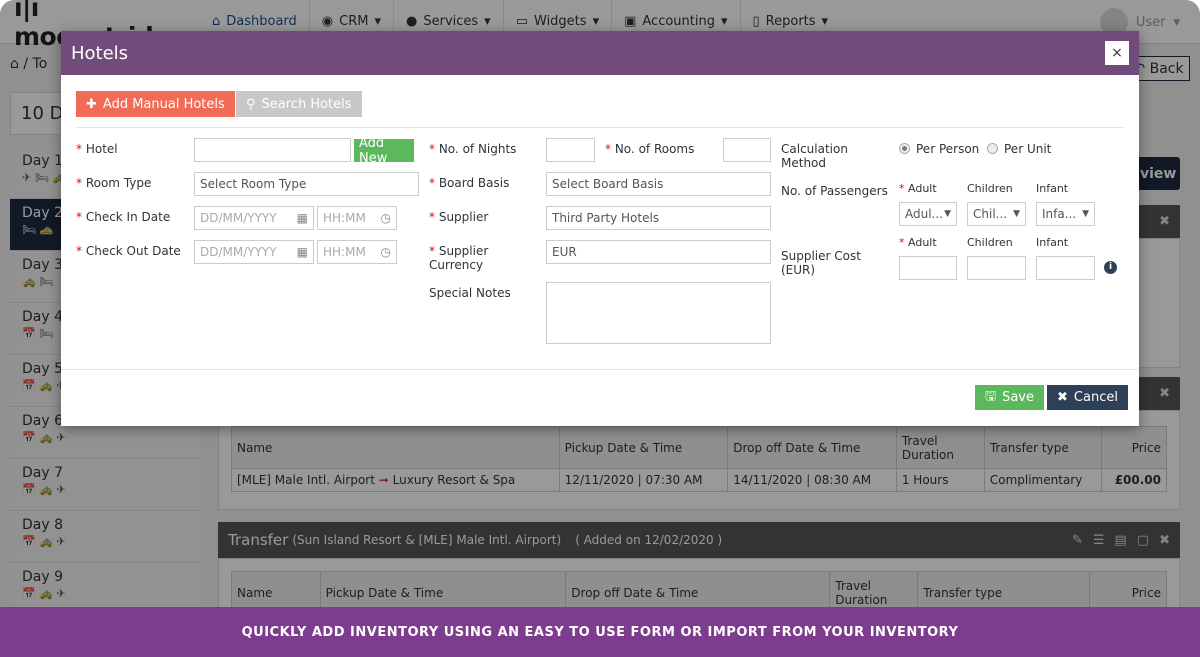 The width and height of the screenshot is (1200, 657). Describe the element at coordinates (996, 214) in the screenshot. I see `children-select: Chil... ▼` at that location.